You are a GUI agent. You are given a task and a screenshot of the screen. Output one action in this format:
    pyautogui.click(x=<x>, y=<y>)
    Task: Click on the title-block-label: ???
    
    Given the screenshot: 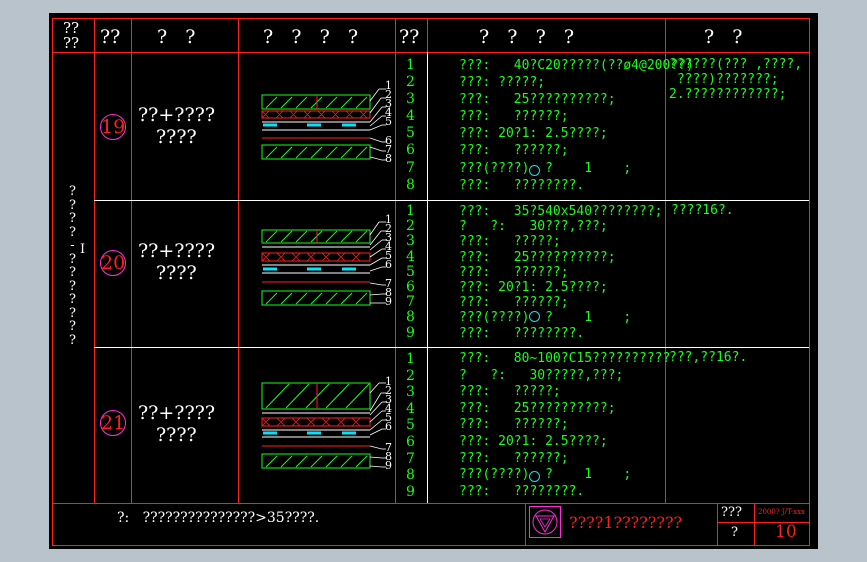 What is the action you would take?
    pyautogui.click(x=731, y=512)
    